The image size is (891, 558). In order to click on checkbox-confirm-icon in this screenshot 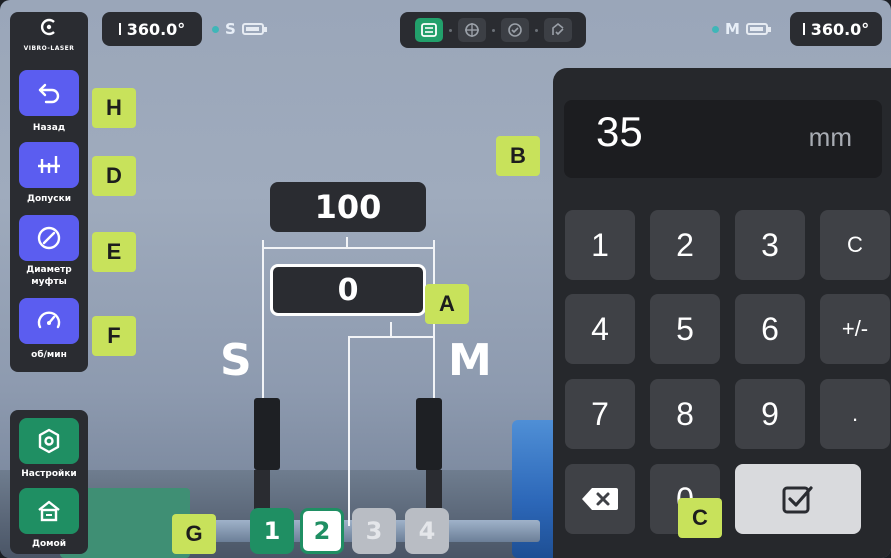, I will do `click(797, 500)`.